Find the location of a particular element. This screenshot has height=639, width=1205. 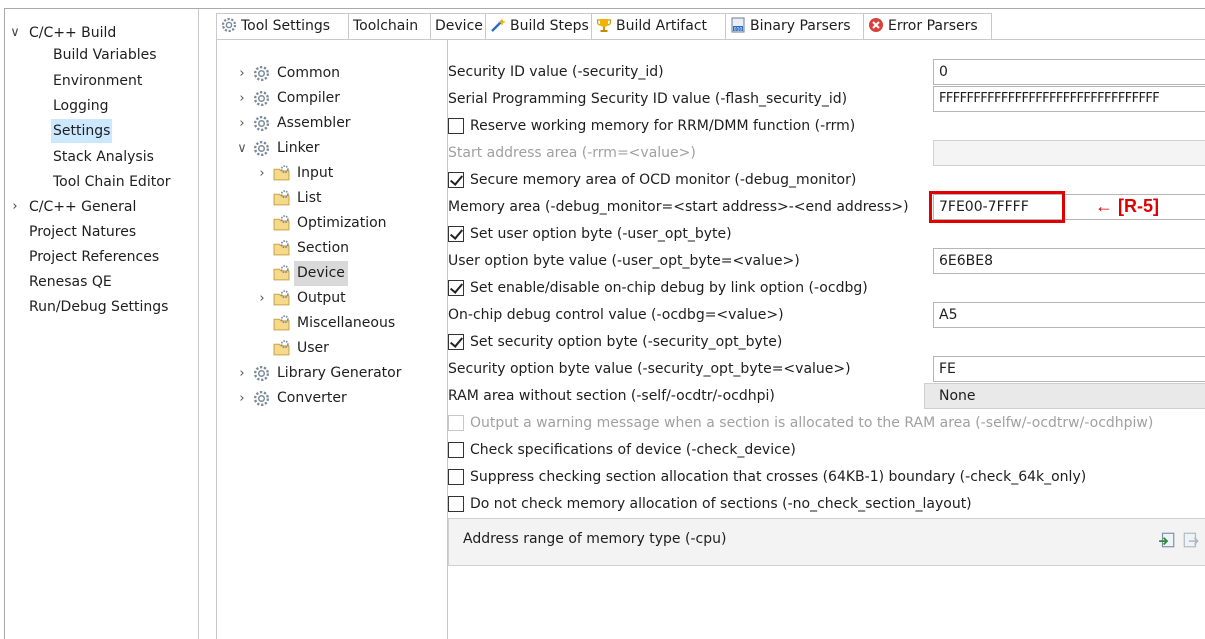

warning-checkbox is located at coordinates (456, 423).